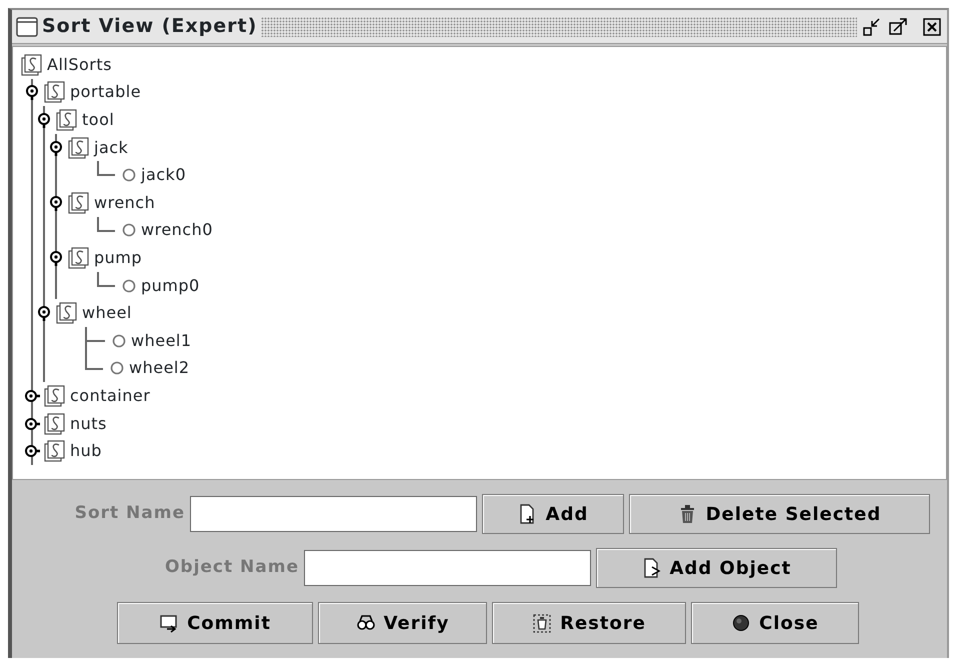  What do you see at coordinates (27, 27) in the screenshot?
I see `window-icon` at bounding box center [27, 27].